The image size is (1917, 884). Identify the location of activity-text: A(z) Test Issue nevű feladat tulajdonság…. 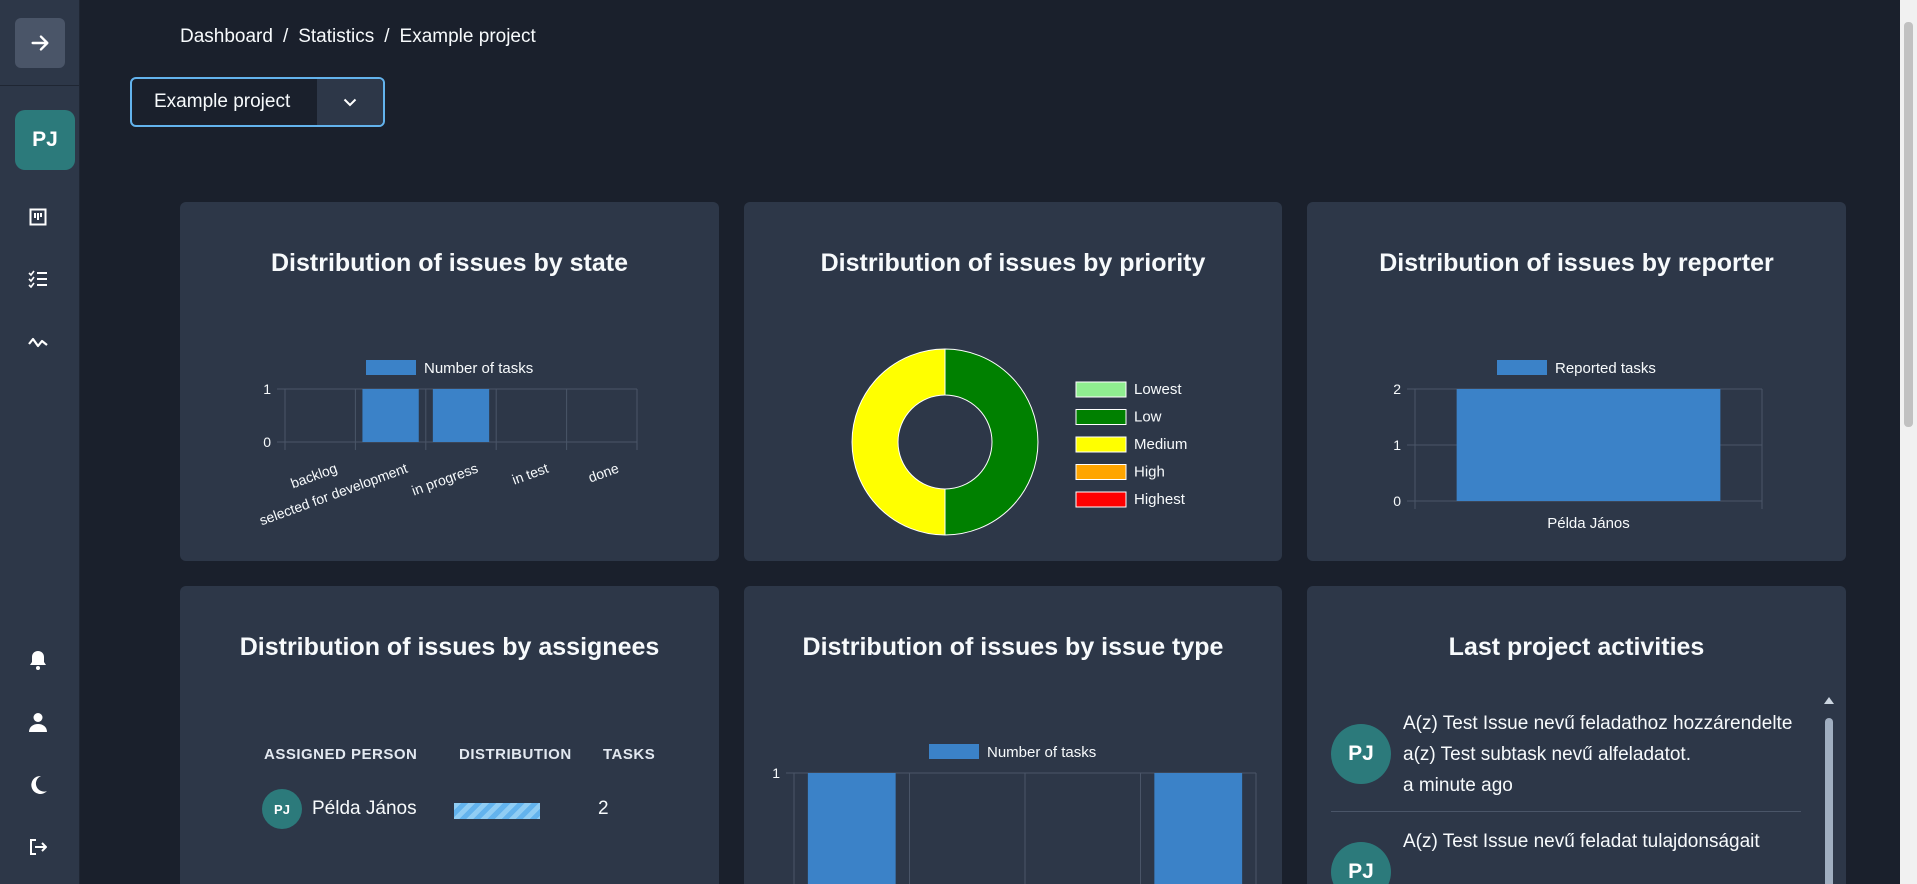
(1581, 841).